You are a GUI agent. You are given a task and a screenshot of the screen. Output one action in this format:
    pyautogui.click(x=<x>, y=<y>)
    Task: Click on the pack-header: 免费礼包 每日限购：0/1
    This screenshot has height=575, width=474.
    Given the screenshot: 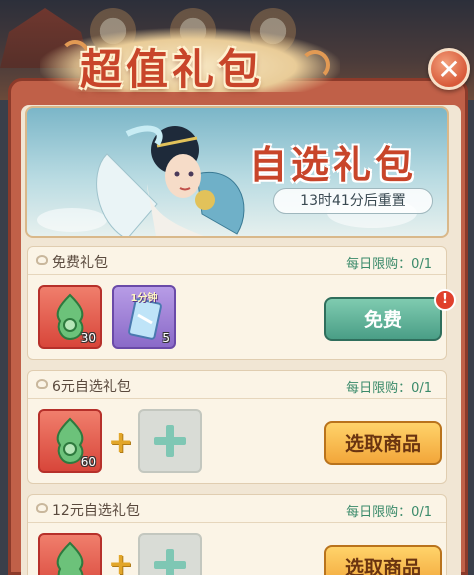 What is the action you would take?
    pyautogui.click(x=237, y=261)
    